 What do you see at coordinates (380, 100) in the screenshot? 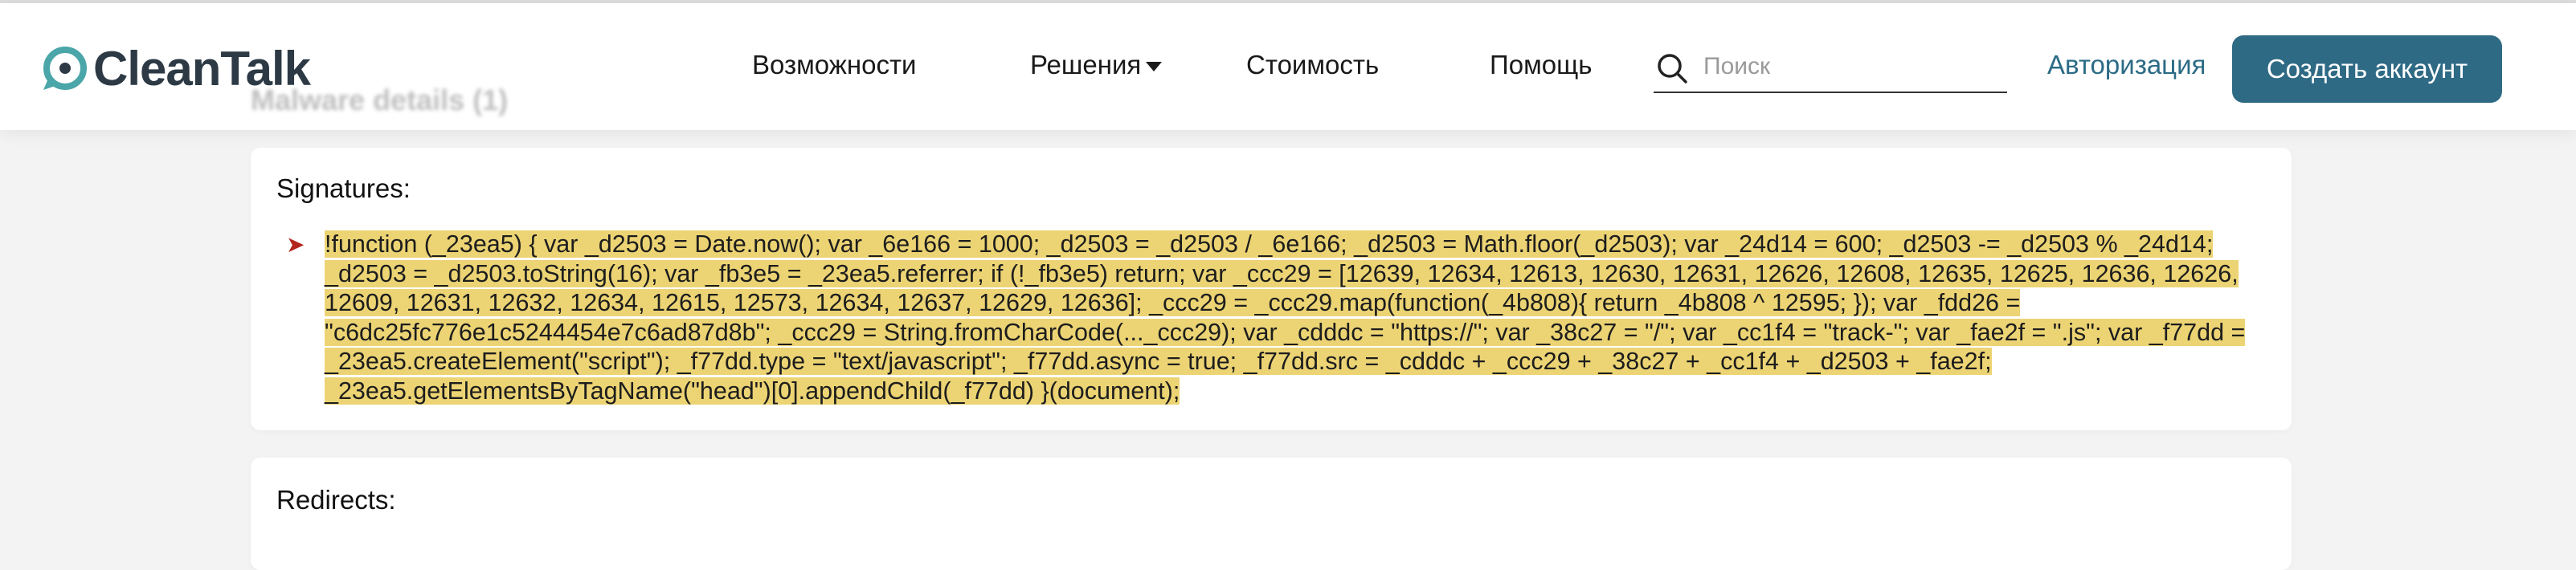
I see `page-title-blurred: Malware details (1)` at bounding box center [380, 100].